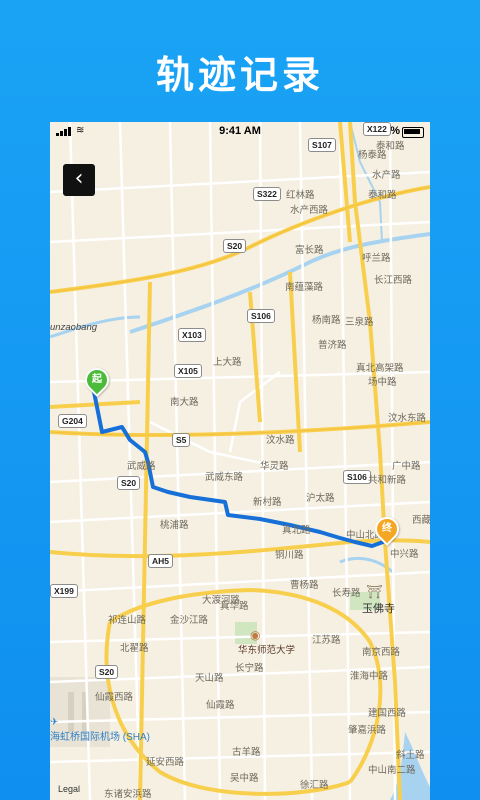 This screenshot has height=800, width=480. What do you see at coordinates (346, 593) in the screenshot?
I see `road-label: 长寿路` at bounding box center [346, 593].